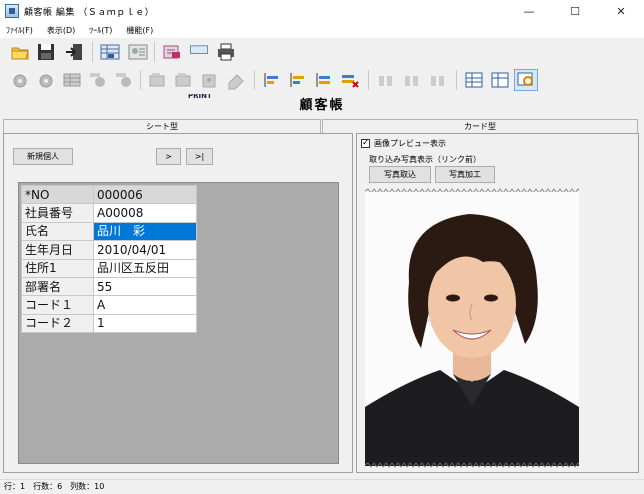 The height and width of the screenshot is (494, 644). I want to click on table-row: *NO 000006, so click(109, 194).